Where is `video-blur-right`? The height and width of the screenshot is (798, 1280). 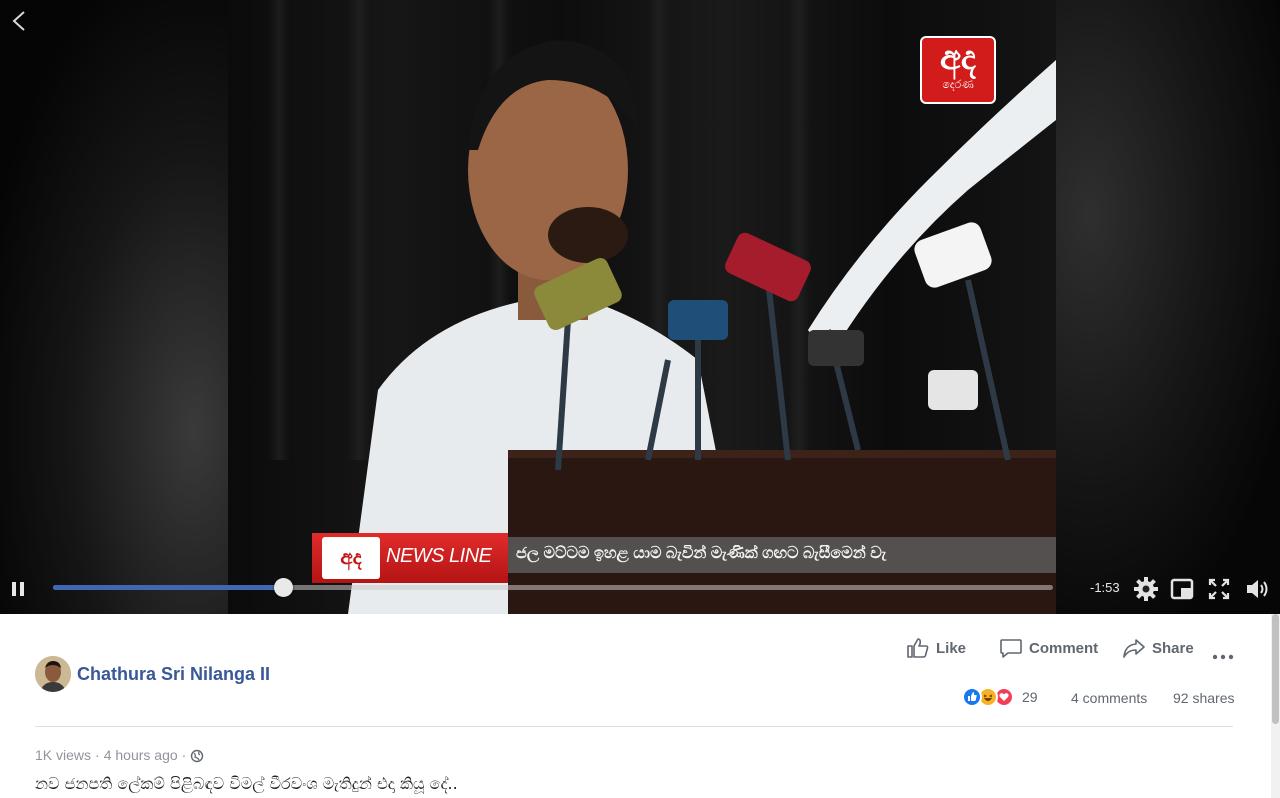
video-blur-right is located at coordinates (1168, 307).